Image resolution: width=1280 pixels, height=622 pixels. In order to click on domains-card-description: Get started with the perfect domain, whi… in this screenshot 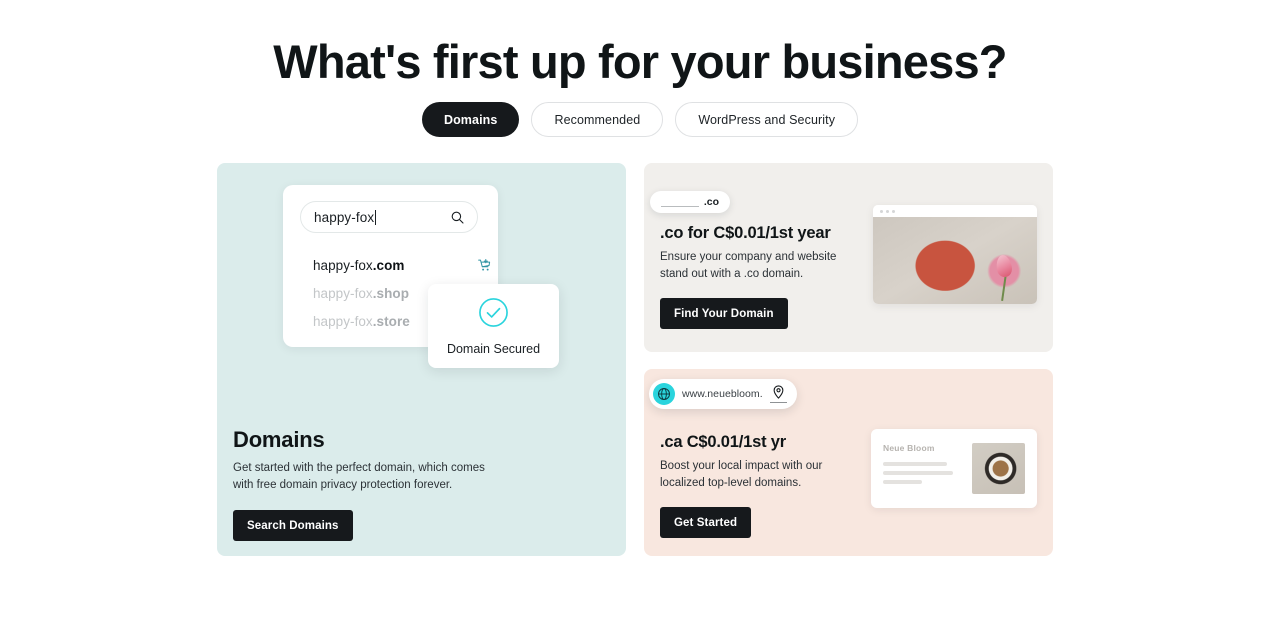, I will do `click(359, 476)`.